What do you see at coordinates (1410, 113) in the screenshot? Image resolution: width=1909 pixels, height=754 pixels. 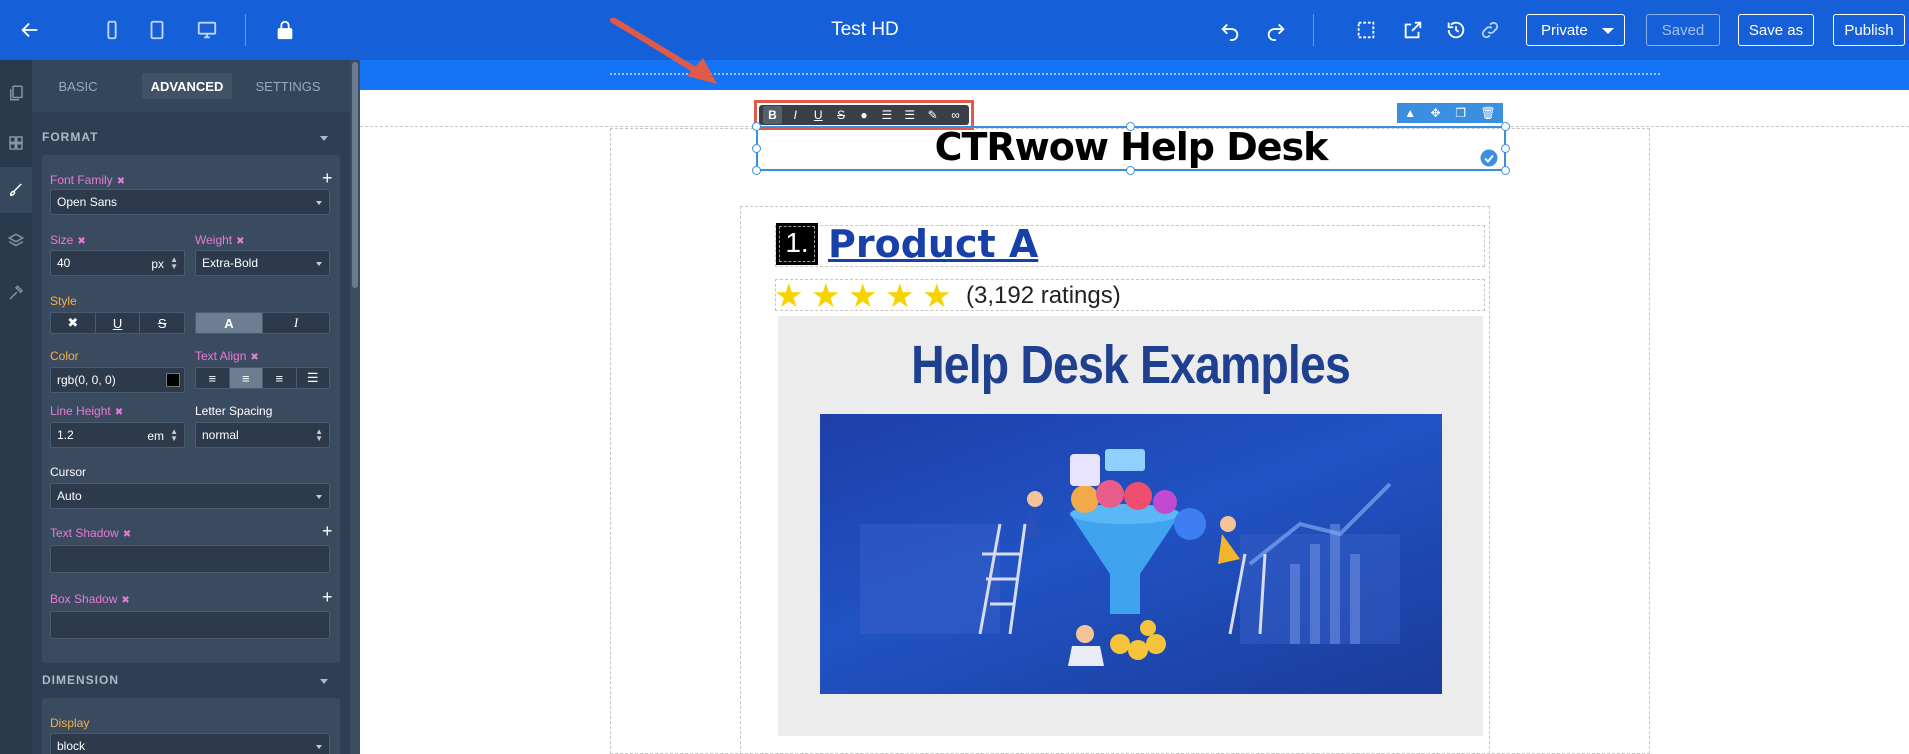 I see `select-parent-icon: ▲` at bounding box center [1410, 113].